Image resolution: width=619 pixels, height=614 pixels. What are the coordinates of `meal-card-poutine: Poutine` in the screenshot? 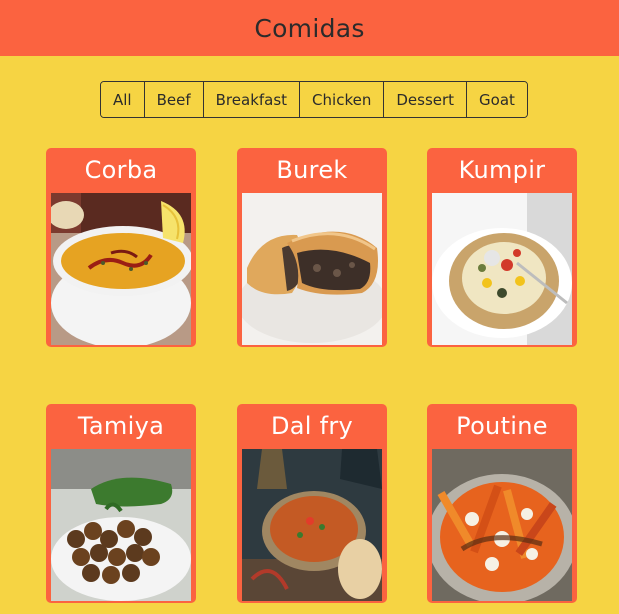 It's located at (502, 503).